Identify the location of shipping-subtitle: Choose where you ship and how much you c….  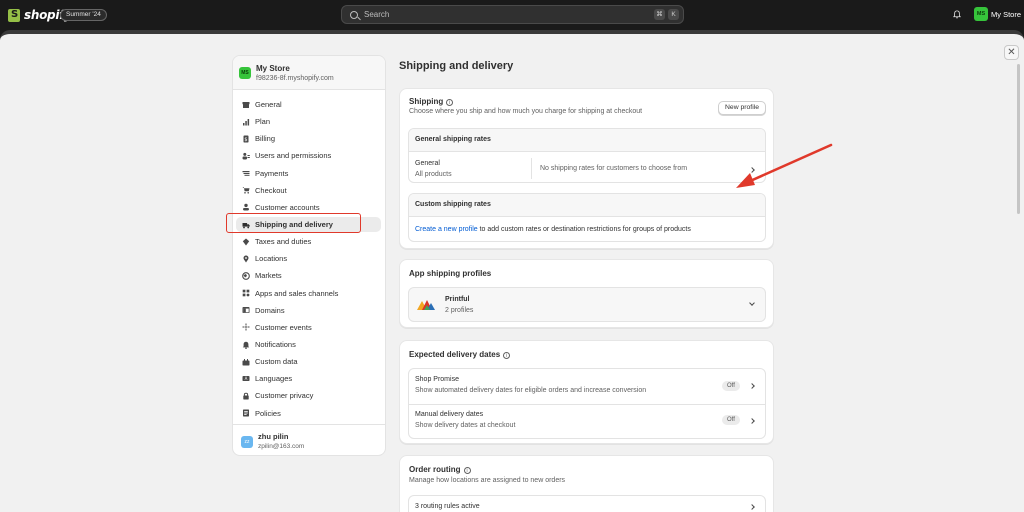
(526, 111).